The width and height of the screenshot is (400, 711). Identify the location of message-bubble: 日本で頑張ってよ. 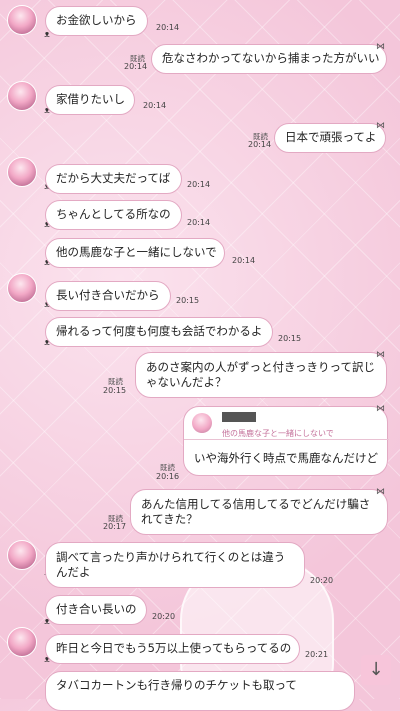
(330, 138).